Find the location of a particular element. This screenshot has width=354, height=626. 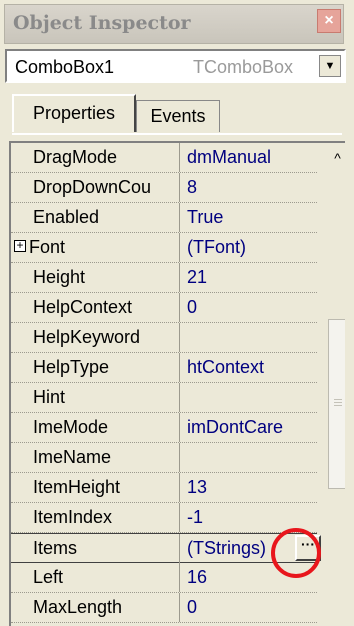

property-name: HelpType is located at coordinates (71, 367).